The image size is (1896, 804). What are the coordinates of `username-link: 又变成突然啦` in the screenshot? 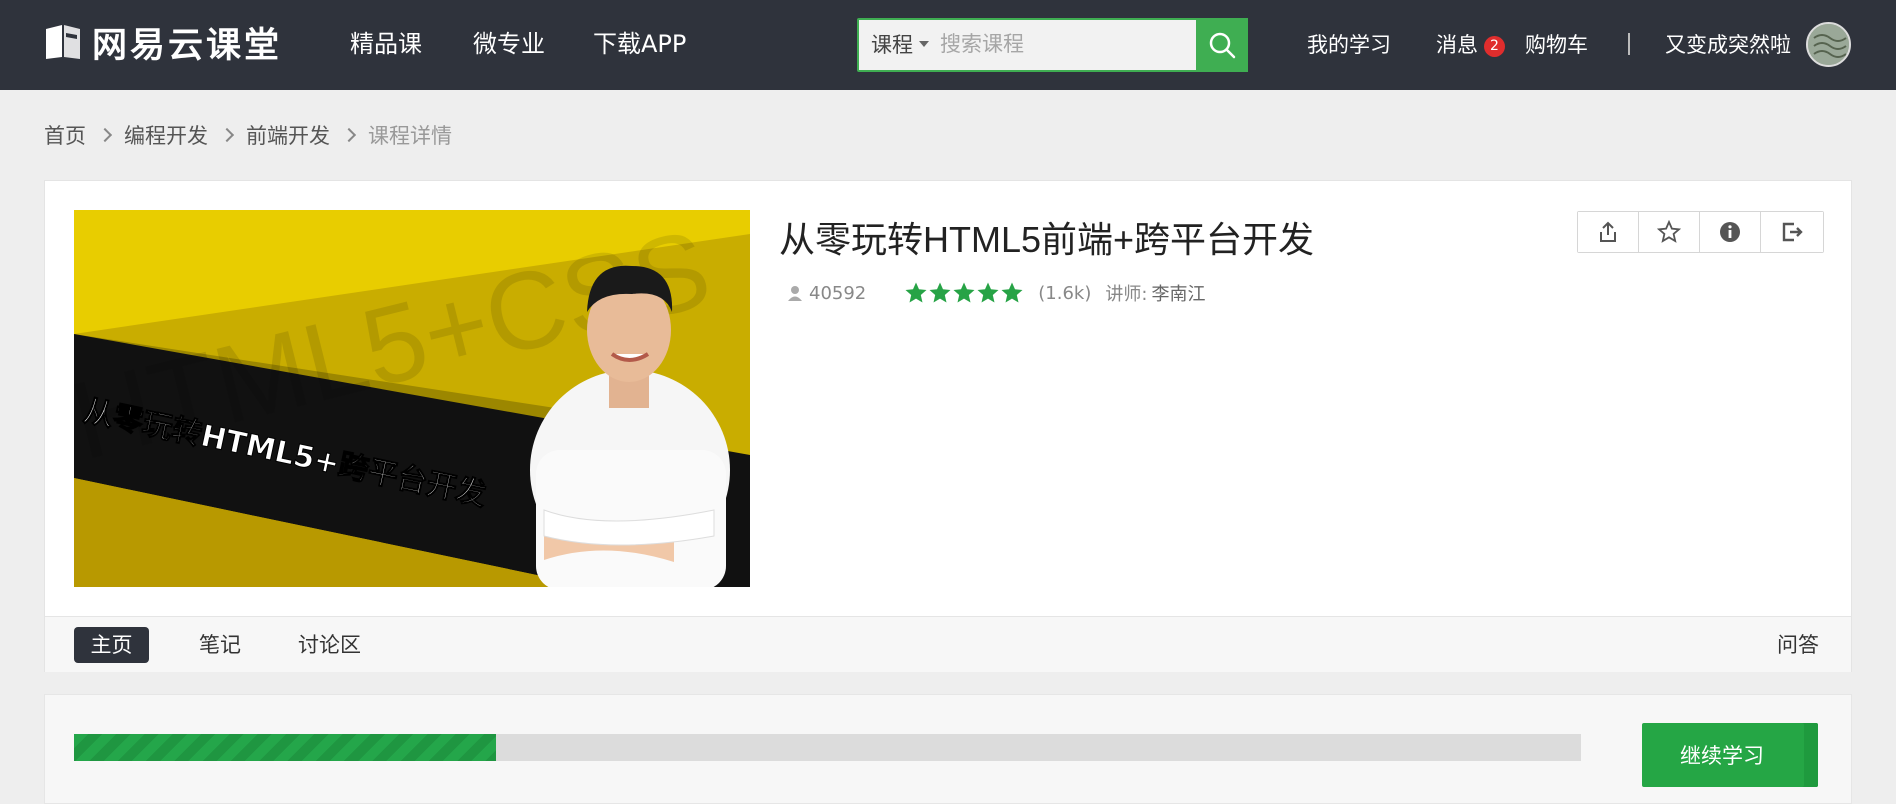 It's located at (1728, 45).